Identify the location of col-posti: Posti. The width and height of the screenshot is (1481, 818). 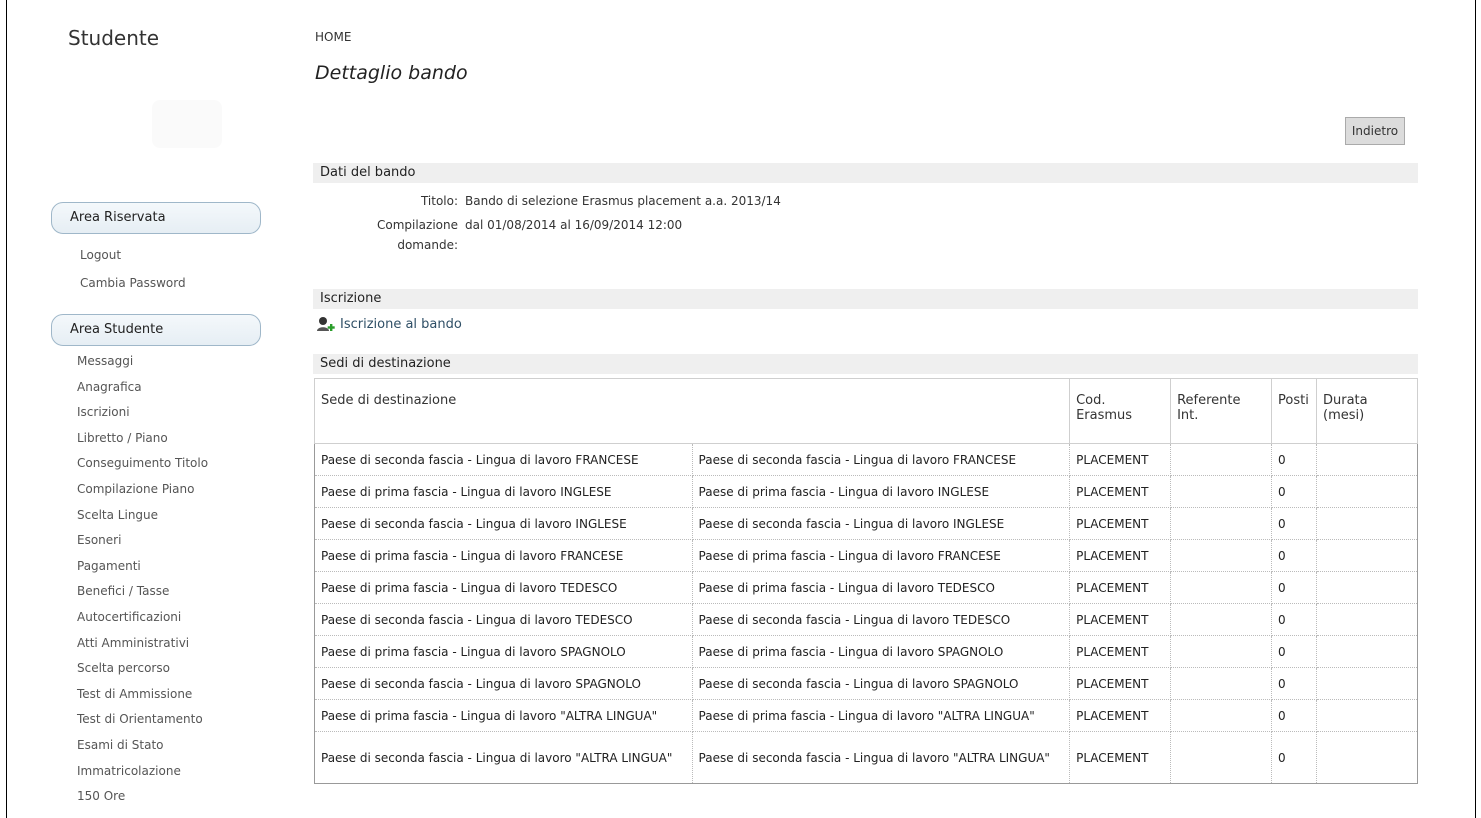
(1294, 411).